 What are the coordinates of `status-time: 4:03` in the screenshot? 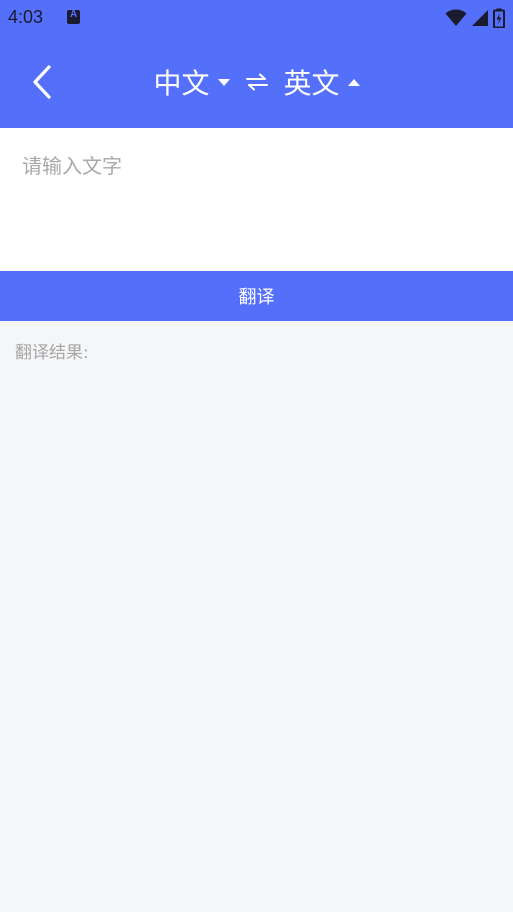 It's located at (26, 17).